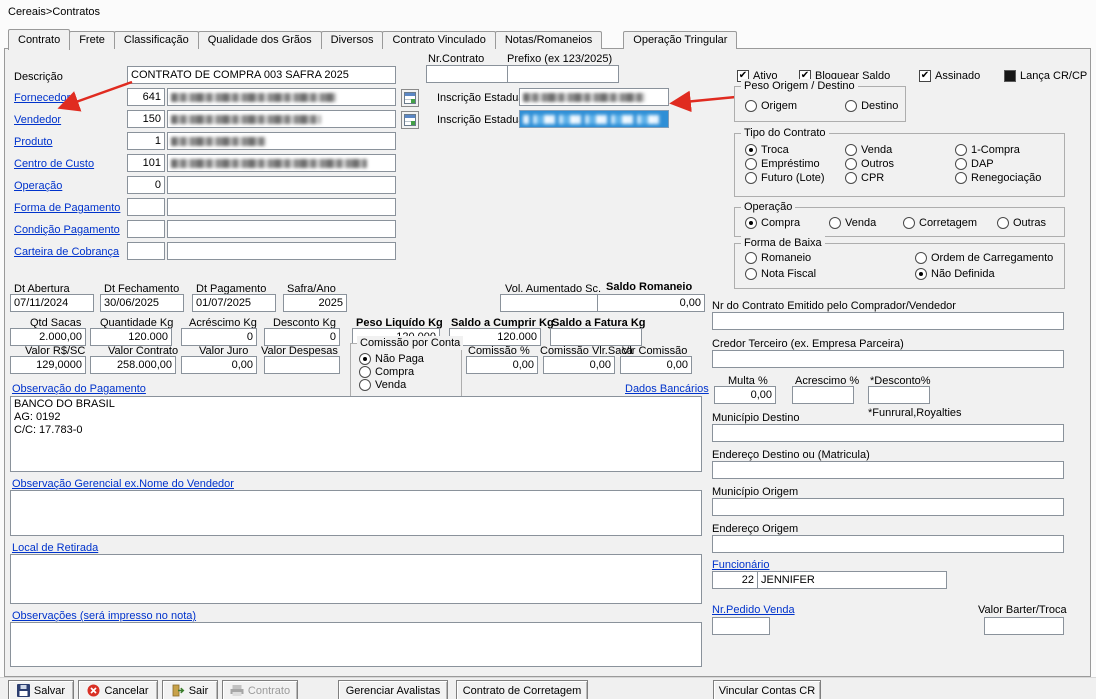 This screenshot has height=699, width=1096. Describe the element at coordinates (888, 507) in the screenshot. I see `municipio-origem-input` at that location.